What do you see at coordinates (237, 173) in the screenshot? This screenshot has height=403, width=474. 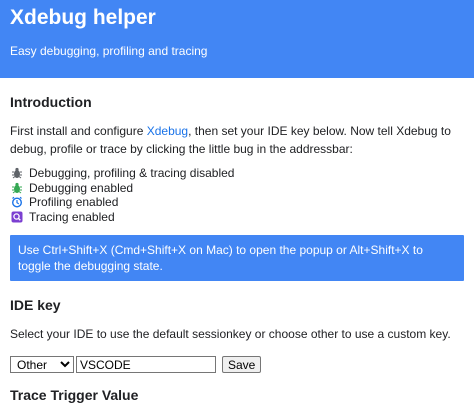 I see `status-item-disabled: Debugging, profiling & tracing disabled` at bounding box center [237, 173].